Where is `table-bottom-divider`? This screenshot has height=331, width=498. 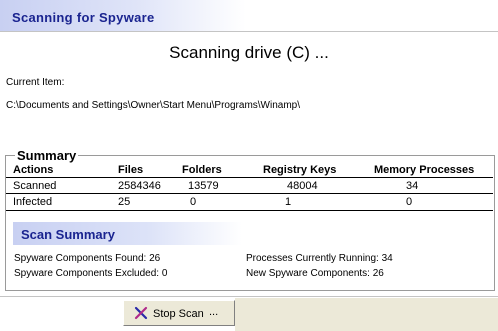 table-bottom-divider is located at coordinates (249, 210).